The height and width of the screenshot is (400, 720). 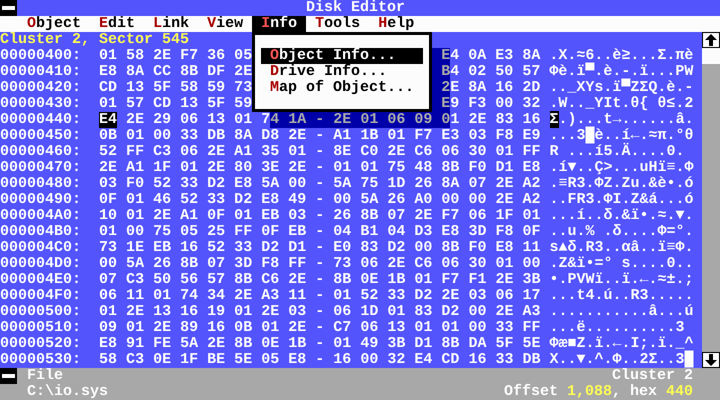 I want to click on hex-byte: 59, so click(x=216, y=88).